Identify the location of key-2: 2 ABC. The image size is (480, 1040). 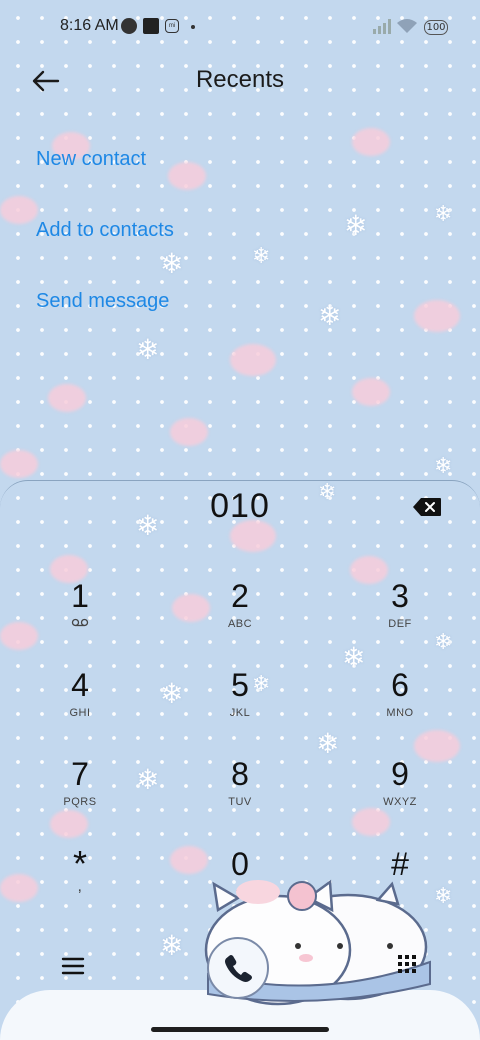
(240, 614).